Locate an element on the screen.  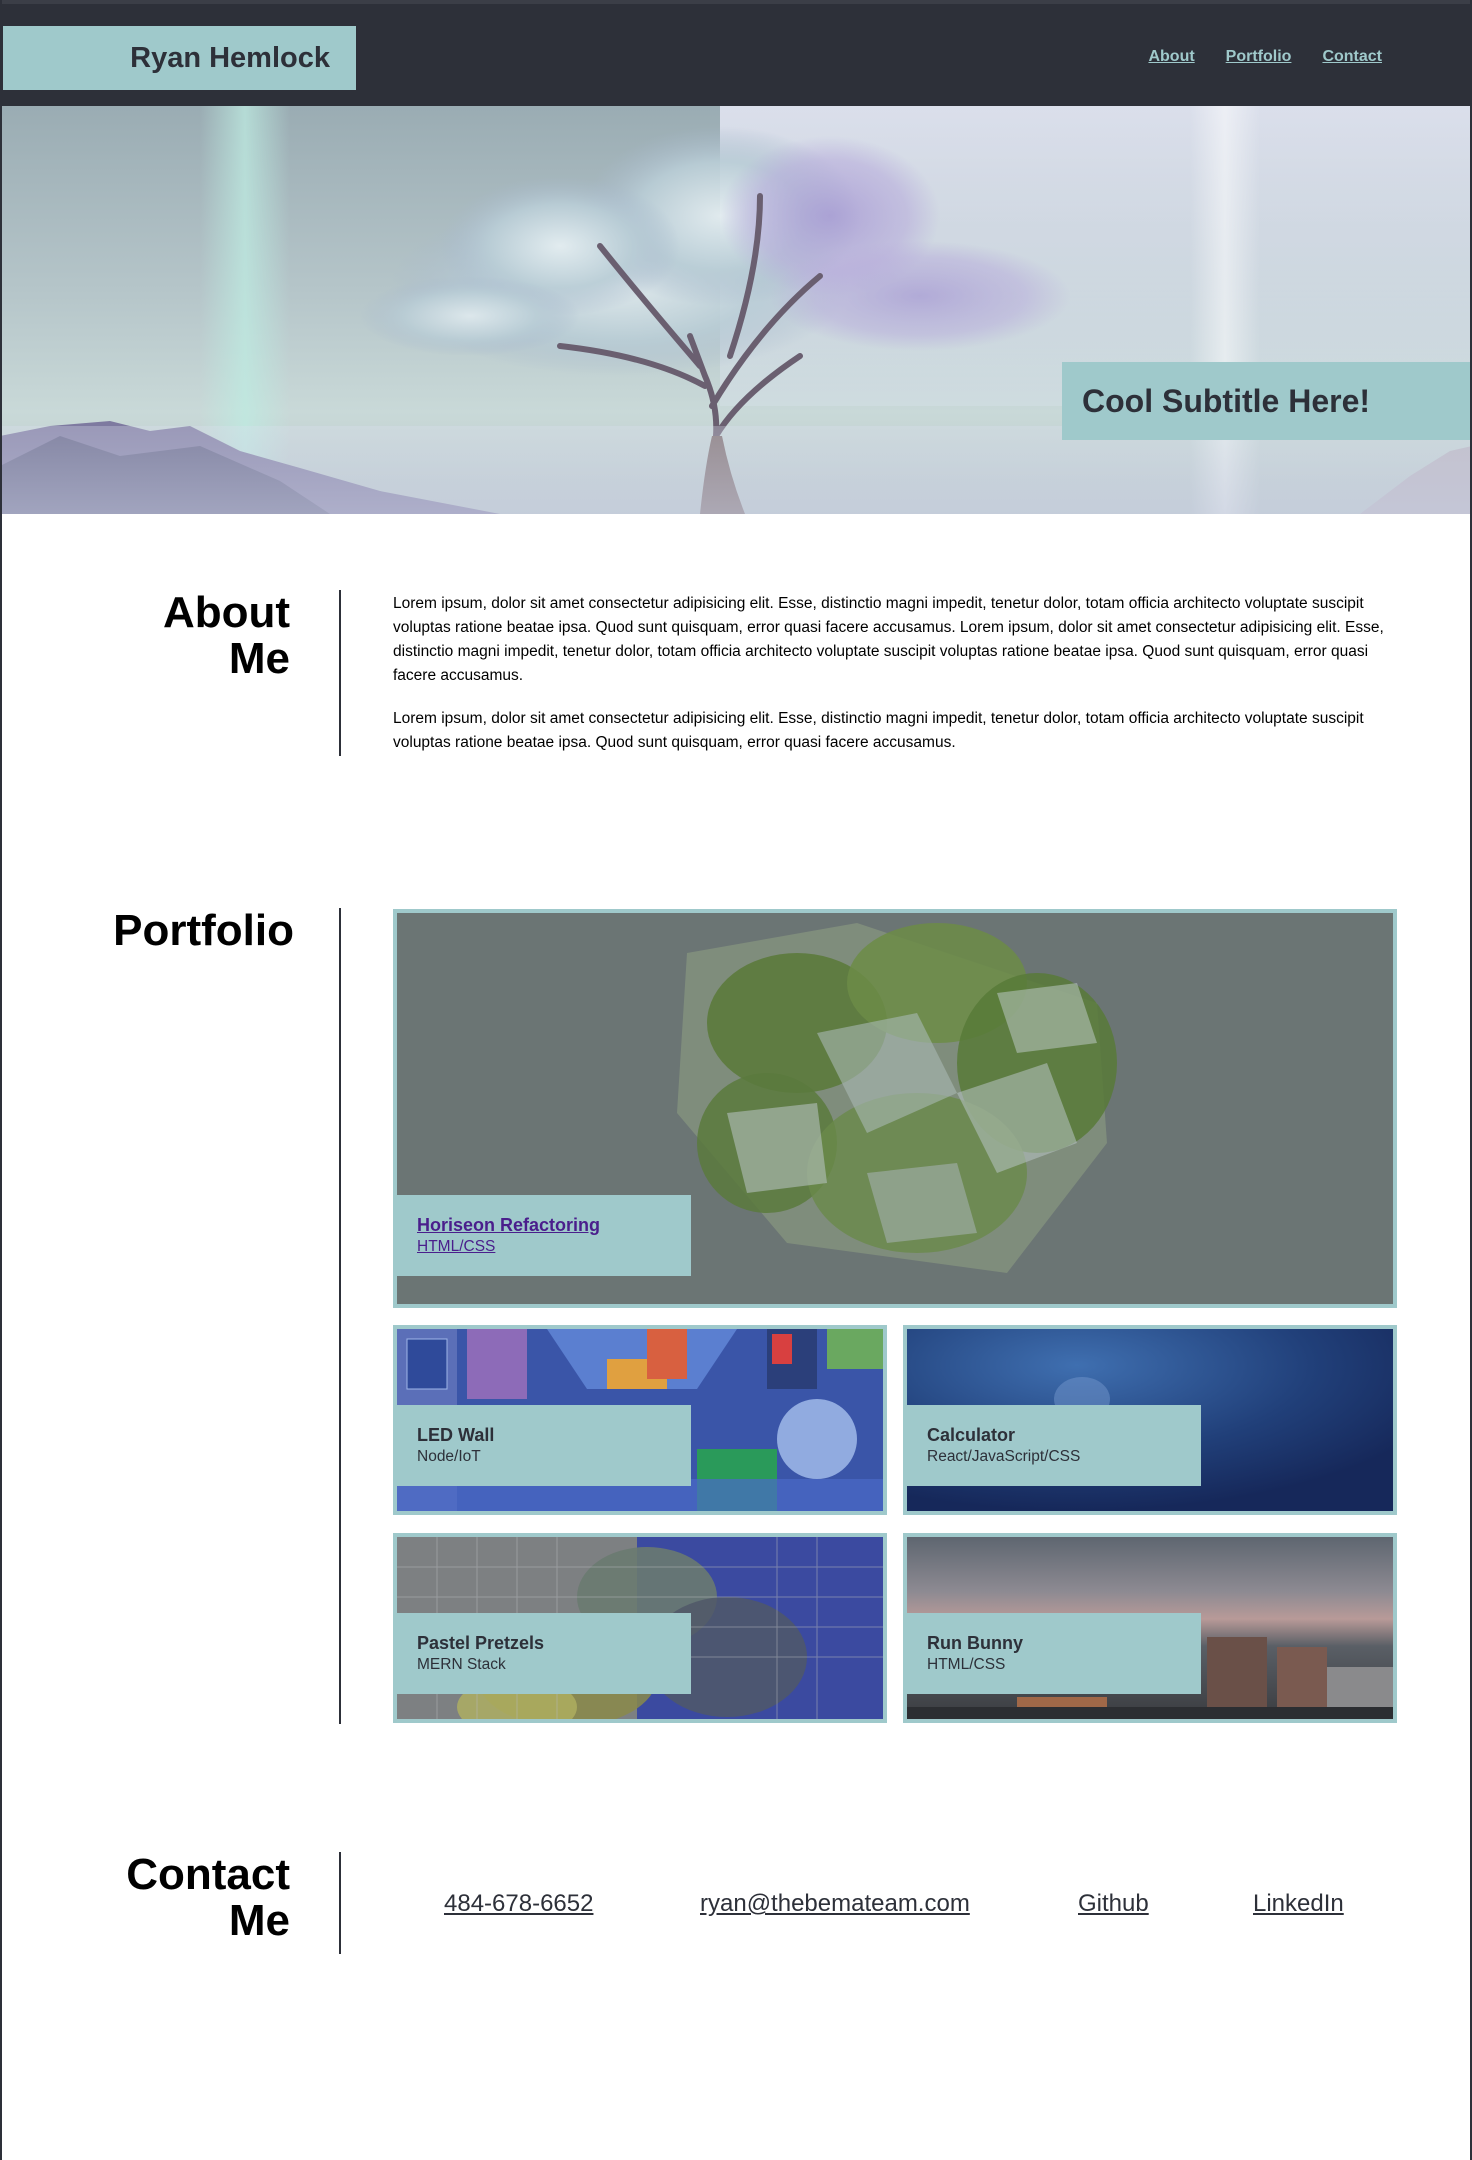
project-card-calculator: Calculator React/JavaScript/CSS is located at coordinates (1150, 1420).